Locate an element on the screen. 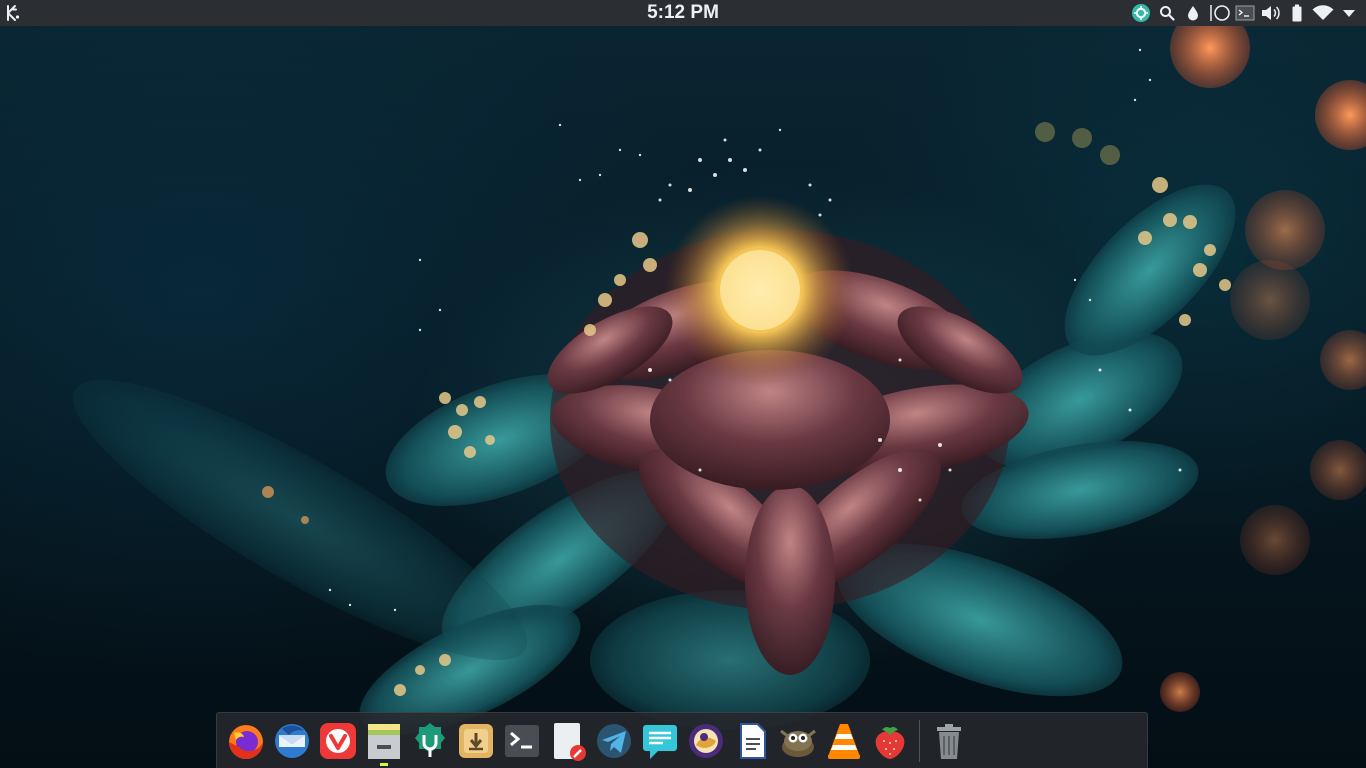 The height and width of the screenshot is (768, 1366). top-panel: 5:12 PM is located at coordinates (683, 13).